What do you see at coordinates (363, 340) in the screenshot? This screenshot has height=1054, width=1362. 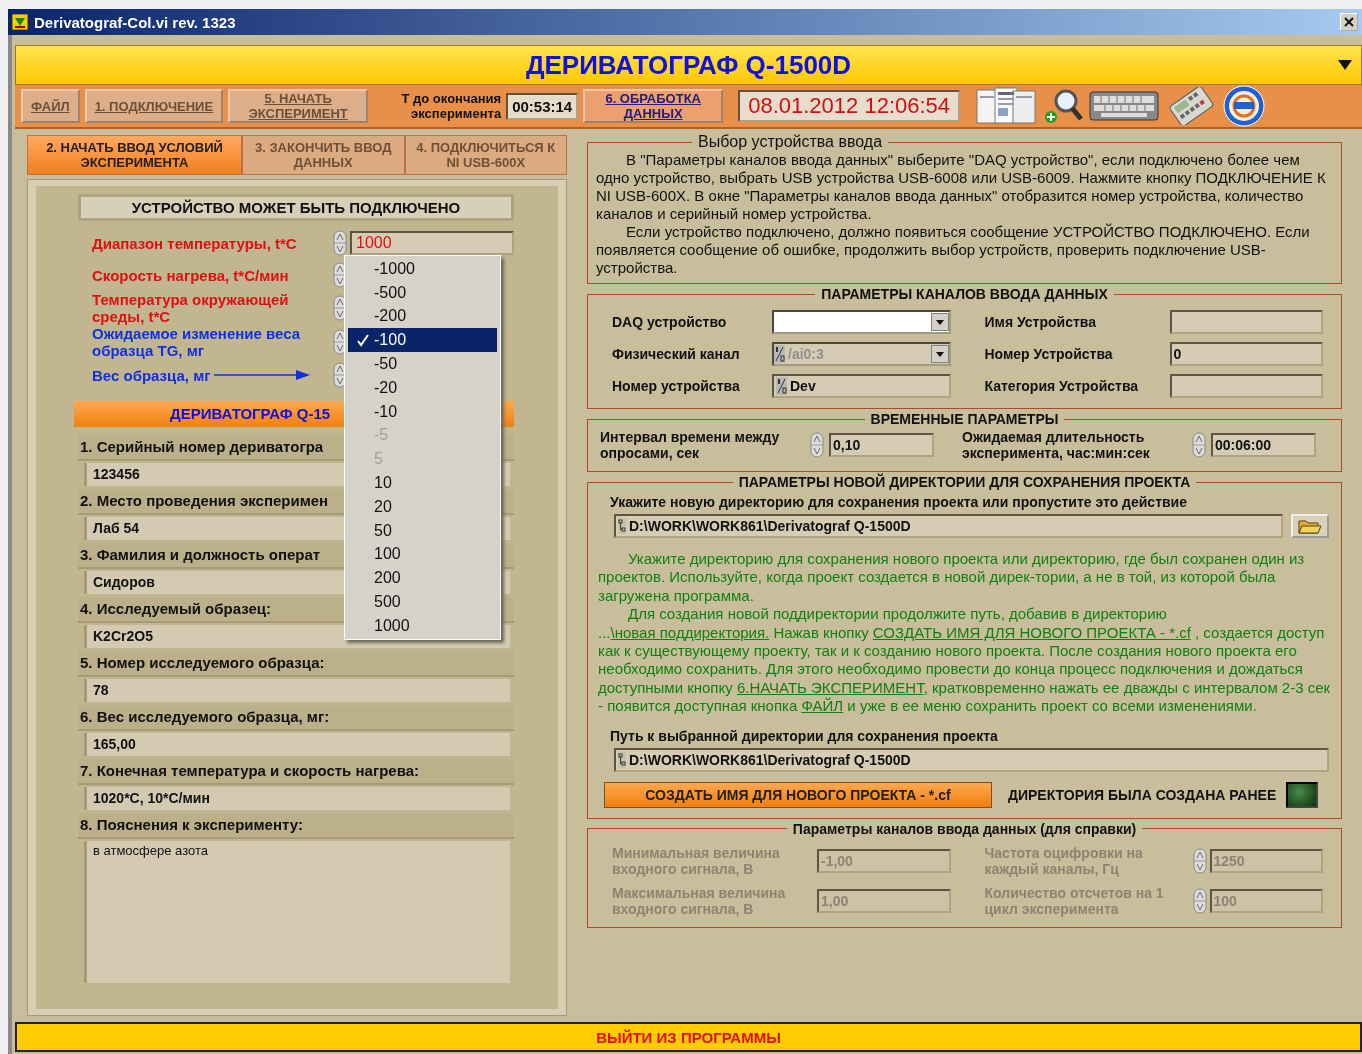 I see `check-icon` at bounding box center [363, 340].